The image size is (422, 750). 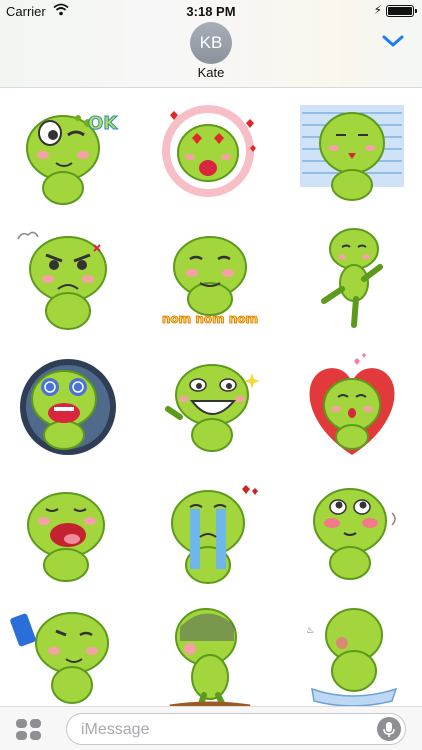 I want to click on sticker-frog-selfie, so click(x=68, y=656).